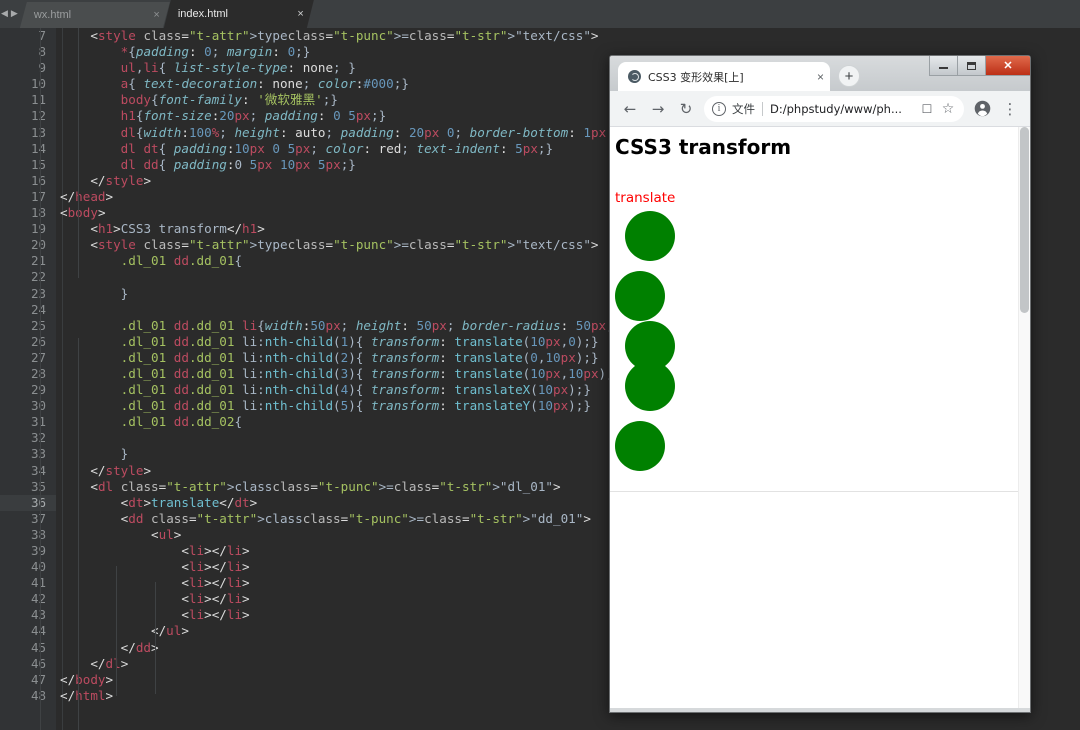 This screenshot has width=1080, height=730. I want to click on line-number: 45, so click(38, 647).